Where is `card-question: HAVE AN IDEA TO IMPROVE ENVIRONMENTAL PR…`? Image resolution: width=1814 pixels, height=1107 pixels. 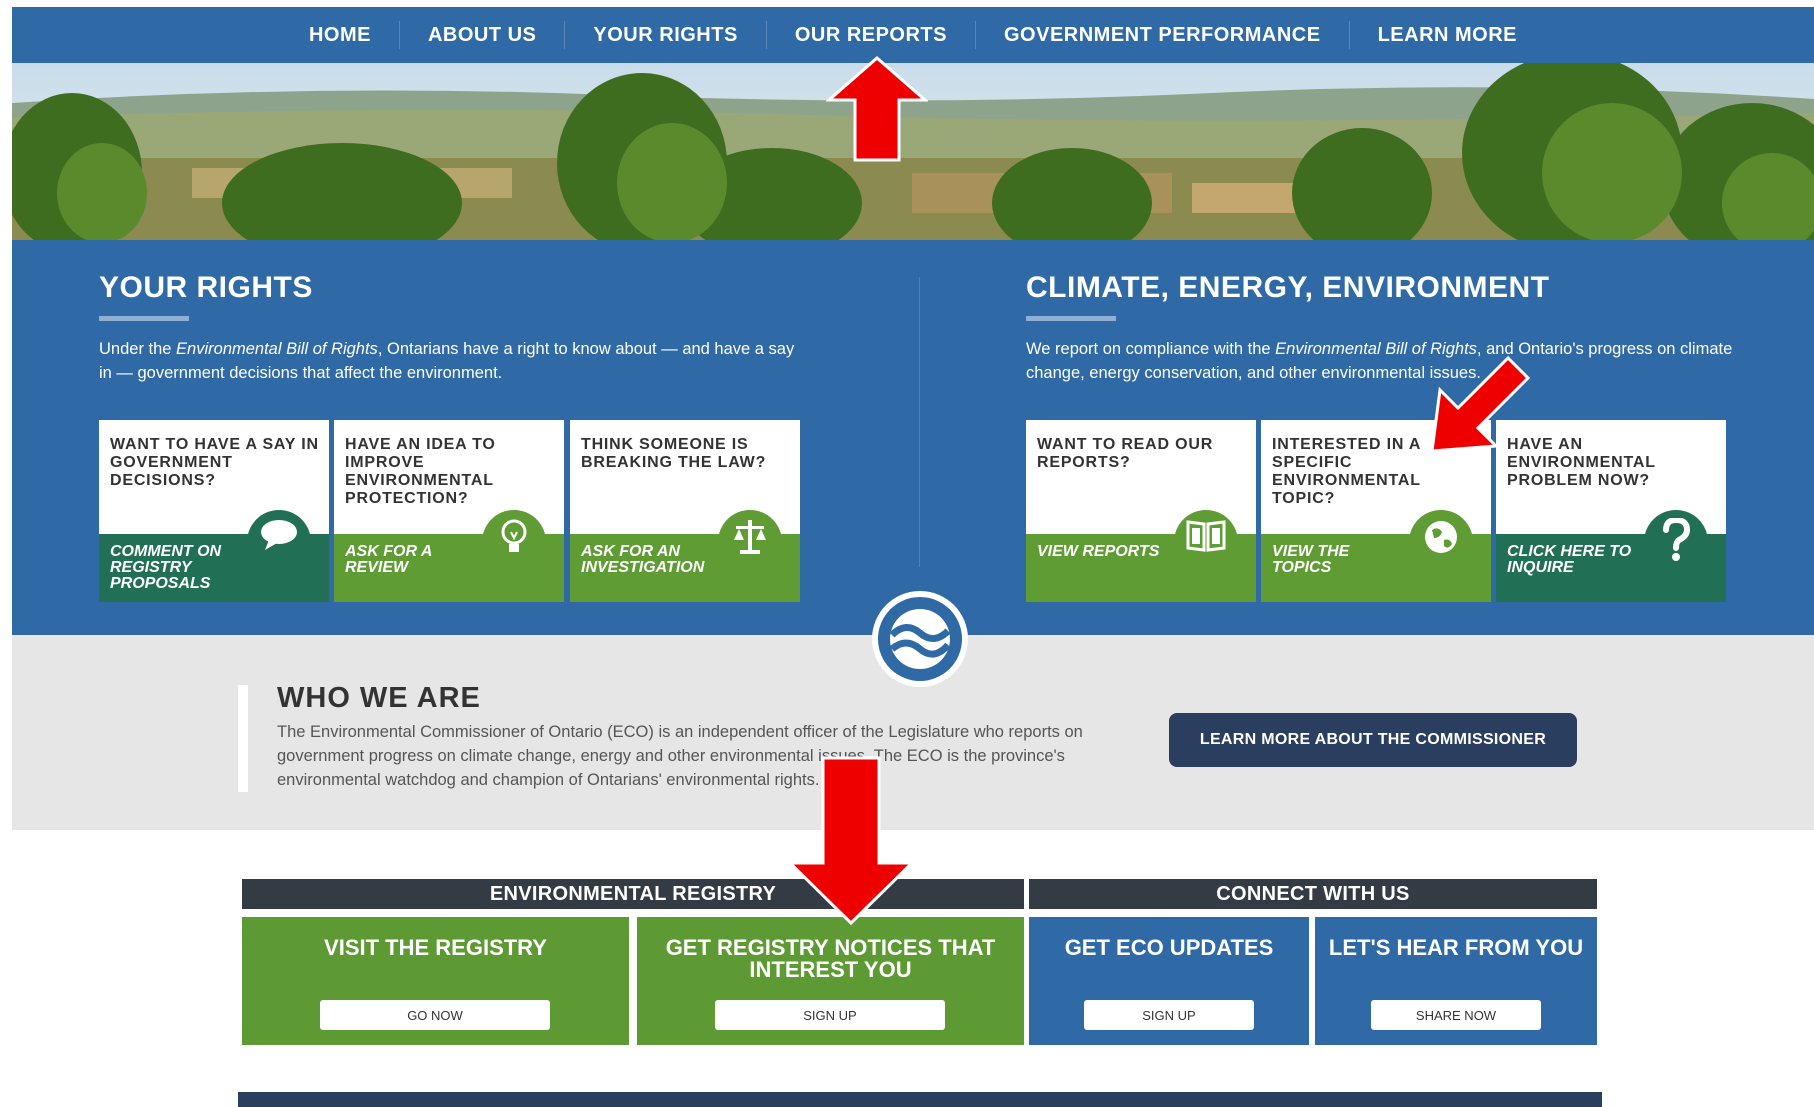 card-question: HAVE AN IDEA TO IMPROVE ENVIRONMENTAL PR… is located at coordinates (420, 471).